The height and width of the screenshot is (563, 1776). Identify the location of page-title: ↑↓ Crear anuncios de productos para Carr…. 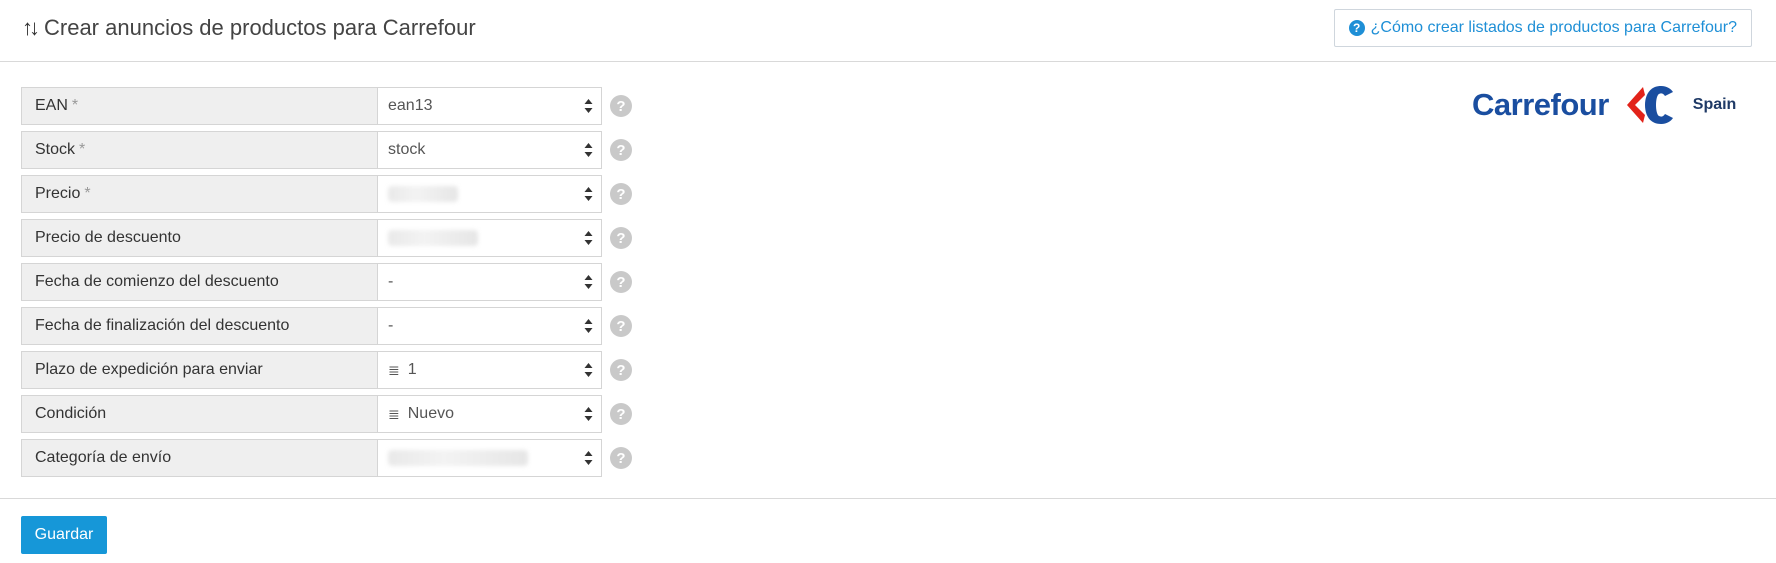
(249, 28).